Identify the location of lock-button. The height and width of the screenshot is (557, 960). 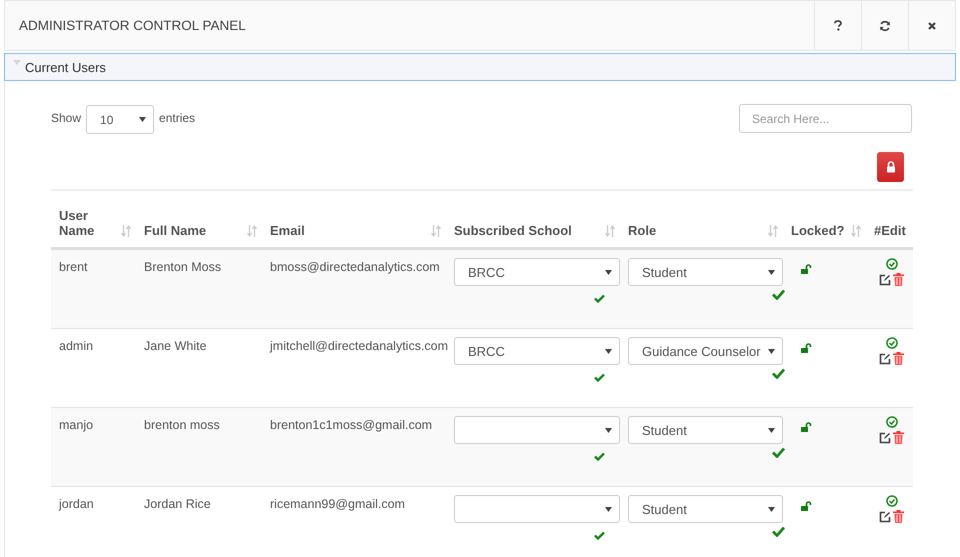
(890, 167).